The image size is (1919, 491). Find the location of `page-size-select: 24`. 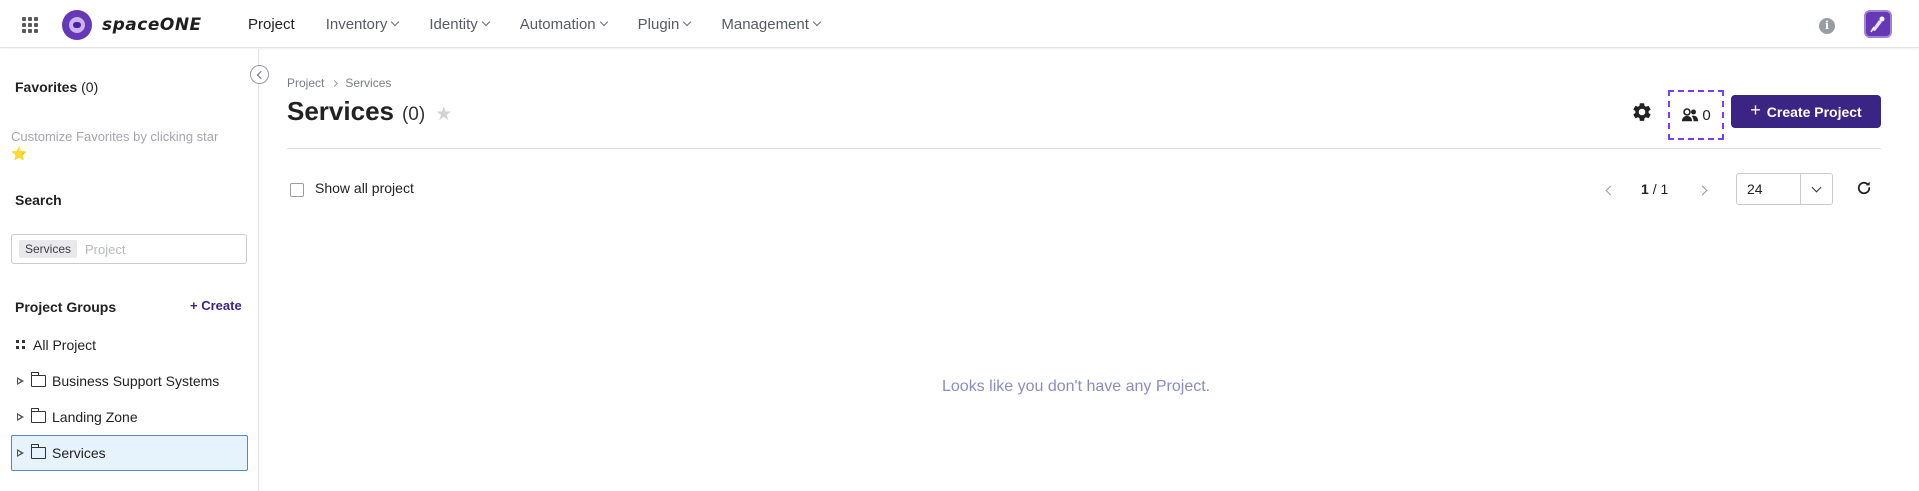

page-size-select: 24 is located at coordinates (1784, 189).